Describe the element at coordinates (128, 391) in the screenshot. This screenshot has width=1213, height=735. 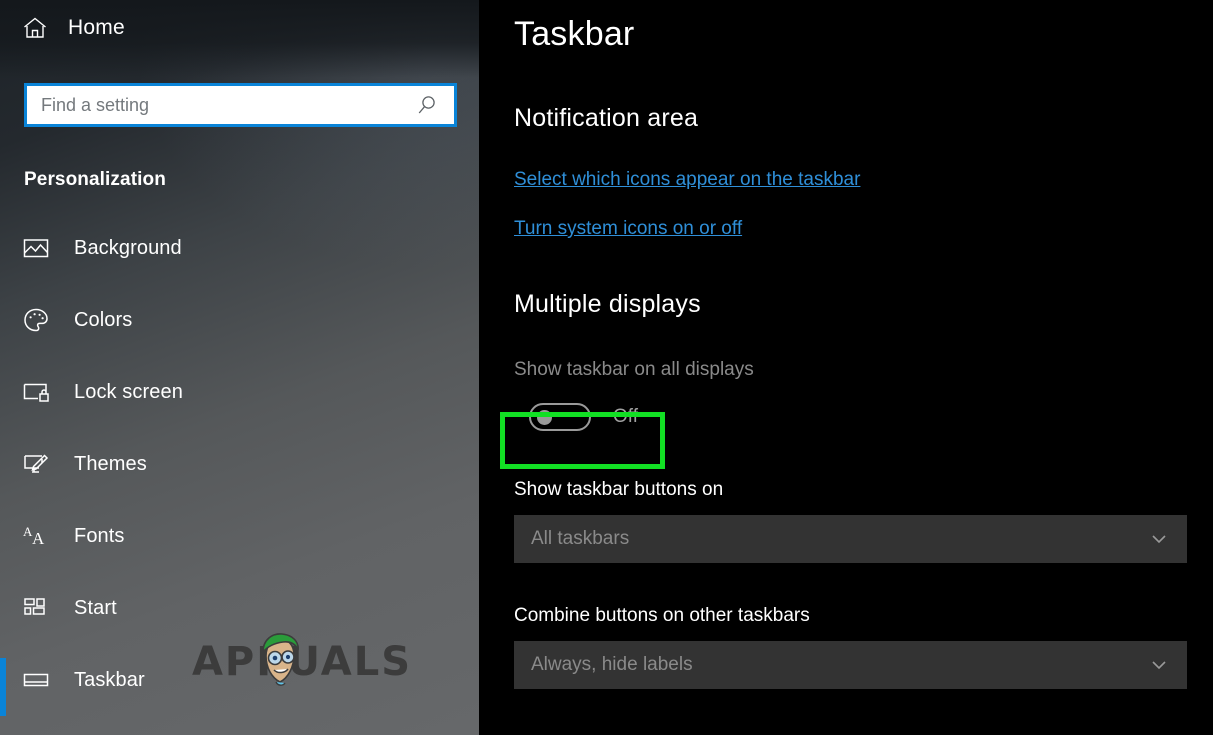
I see `sidebar-item-label: Lock screen` at that location.